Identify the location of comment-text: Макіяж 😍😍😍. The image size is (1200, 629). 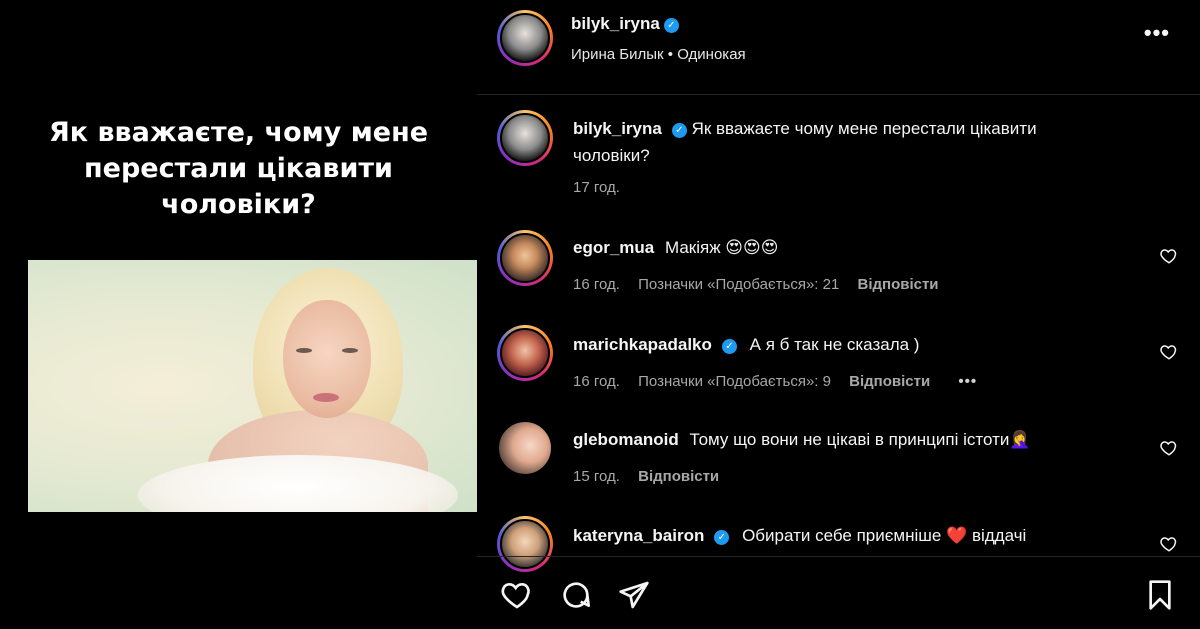
(721, 247).